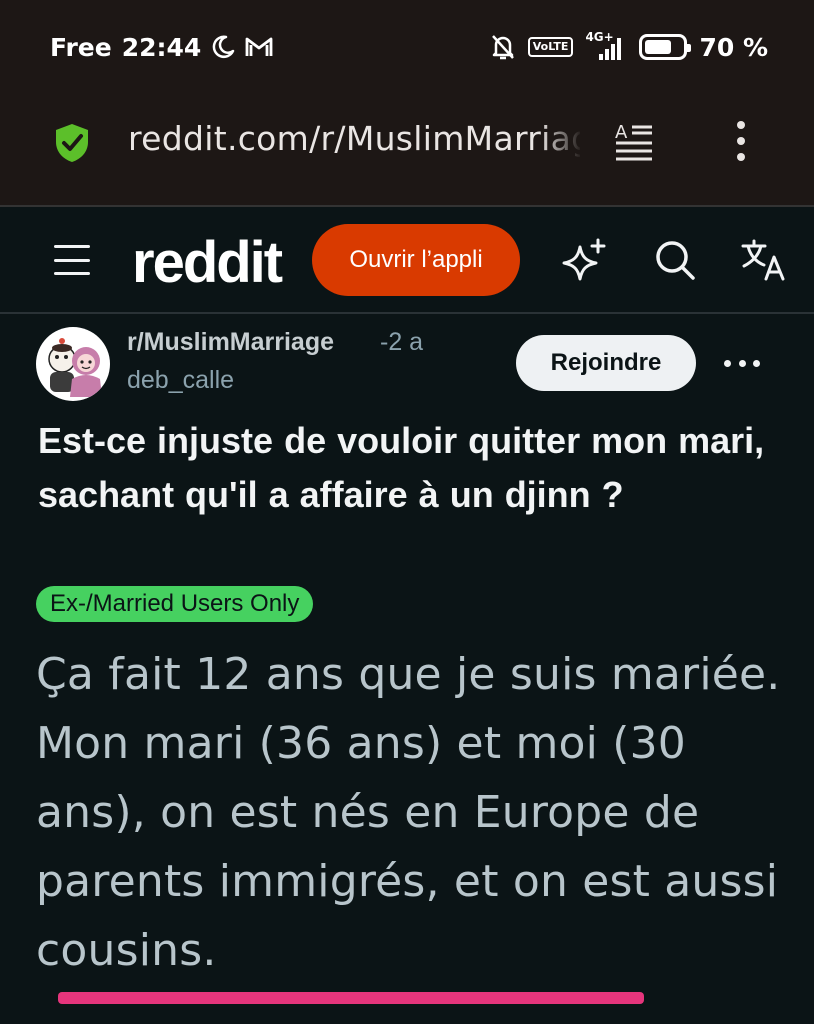 Image resolution: width=814 pixels, height=1024 pixels. What do you see at coordinates (351, 998) in the screenshot?
I see `highlight-underline` at bounding box center [351, 998].